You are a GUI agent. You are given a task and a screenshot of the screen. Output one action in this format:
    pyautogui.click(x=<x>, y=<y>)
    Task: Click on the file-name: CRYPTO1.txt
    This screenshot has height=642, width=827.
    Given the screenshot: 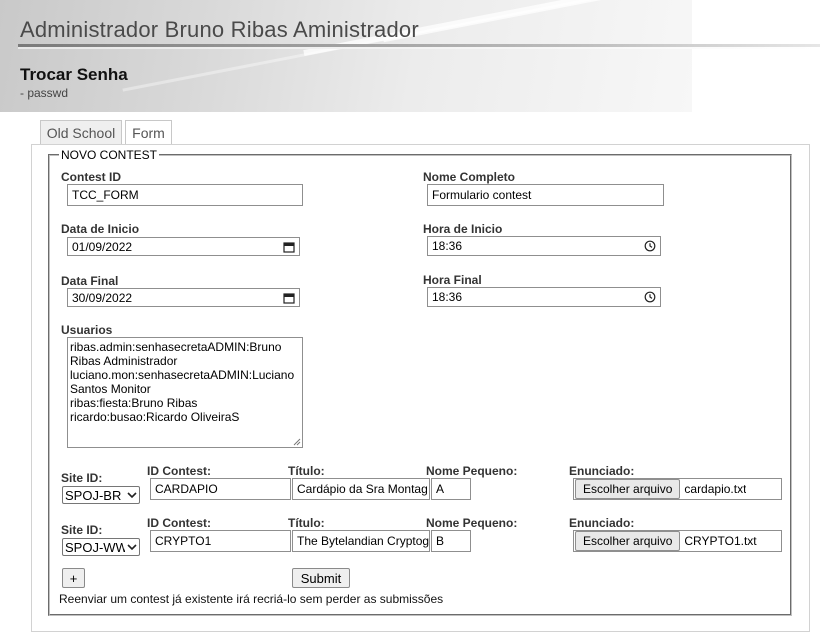 What is the action you would take?
    pyautogui.click(x=720, y=541)
    